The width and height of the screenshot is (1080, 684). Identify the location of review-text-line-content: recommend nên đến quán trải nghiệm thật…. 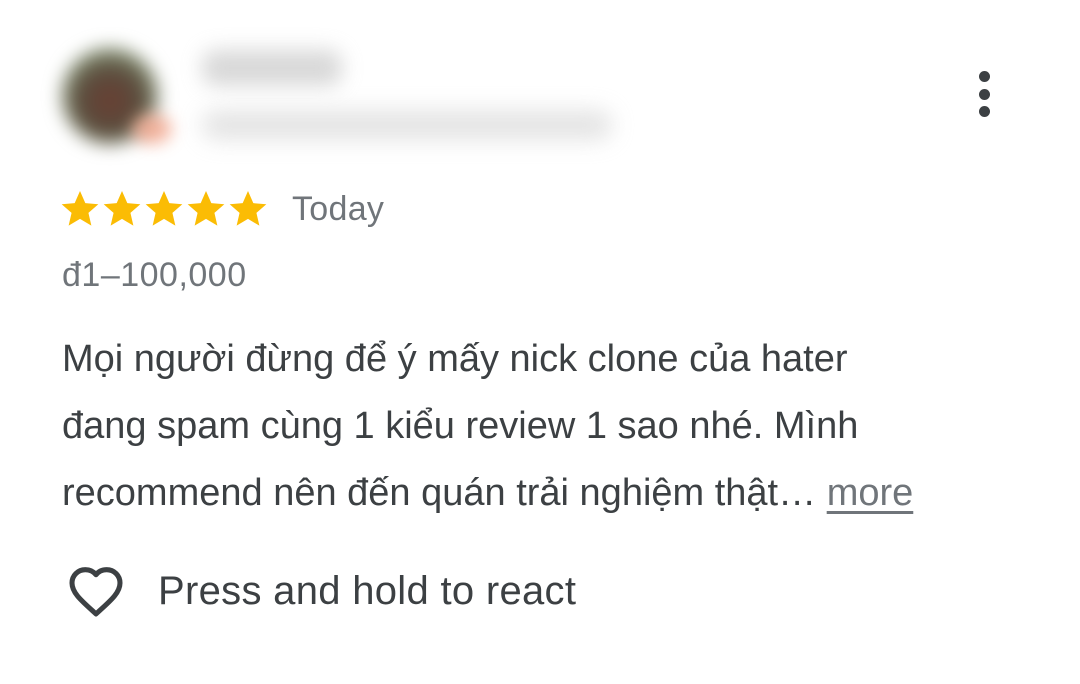
(439, 493).